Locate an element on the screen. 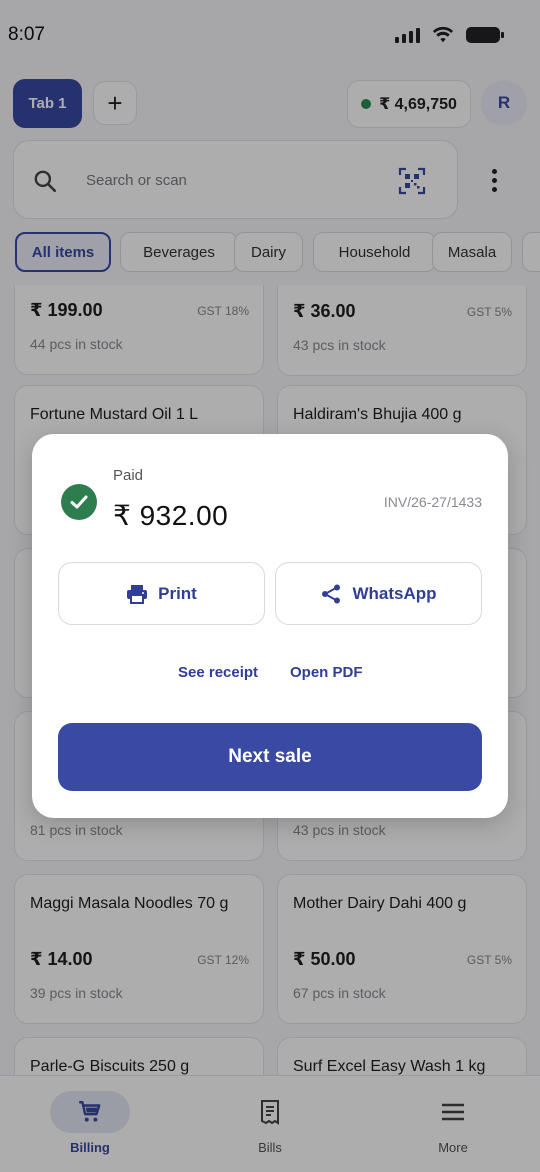 The width and height of the screenshot is (540, 1172). print-label: Print is located at coordinates (177, 593).